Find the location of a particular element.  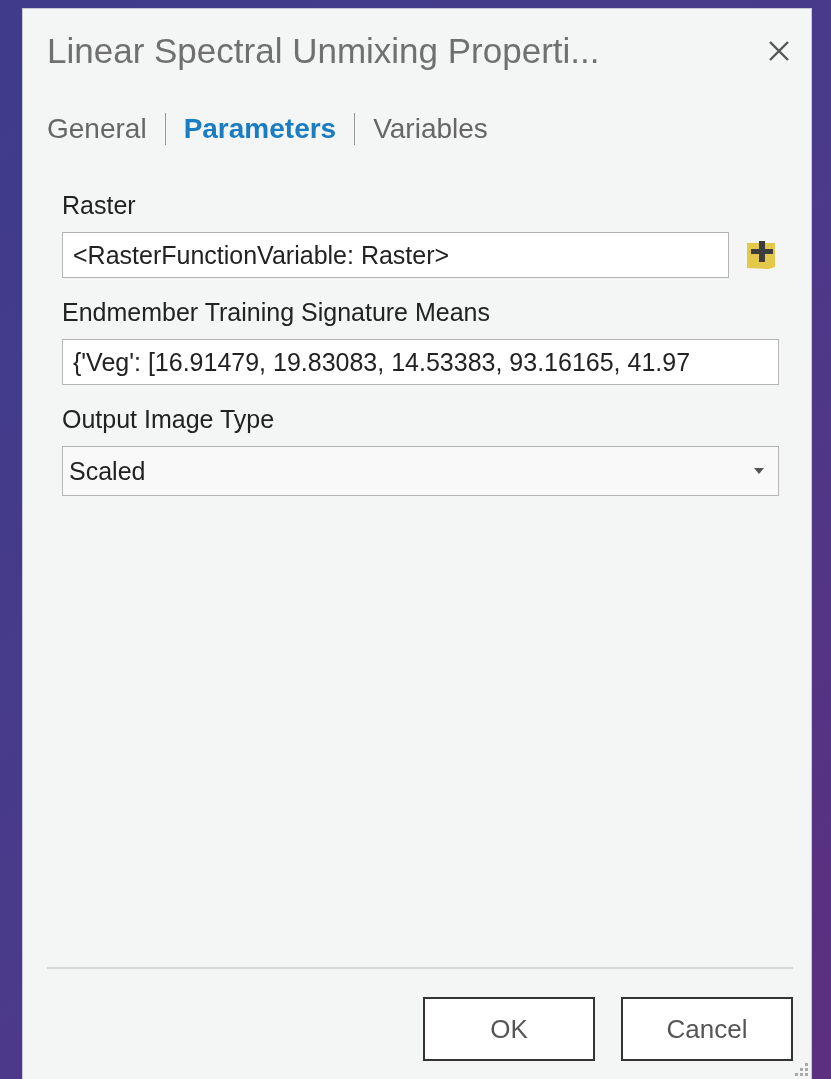

parameter-label: Endmember Training Signature Means is located at coordinates (276, 312).